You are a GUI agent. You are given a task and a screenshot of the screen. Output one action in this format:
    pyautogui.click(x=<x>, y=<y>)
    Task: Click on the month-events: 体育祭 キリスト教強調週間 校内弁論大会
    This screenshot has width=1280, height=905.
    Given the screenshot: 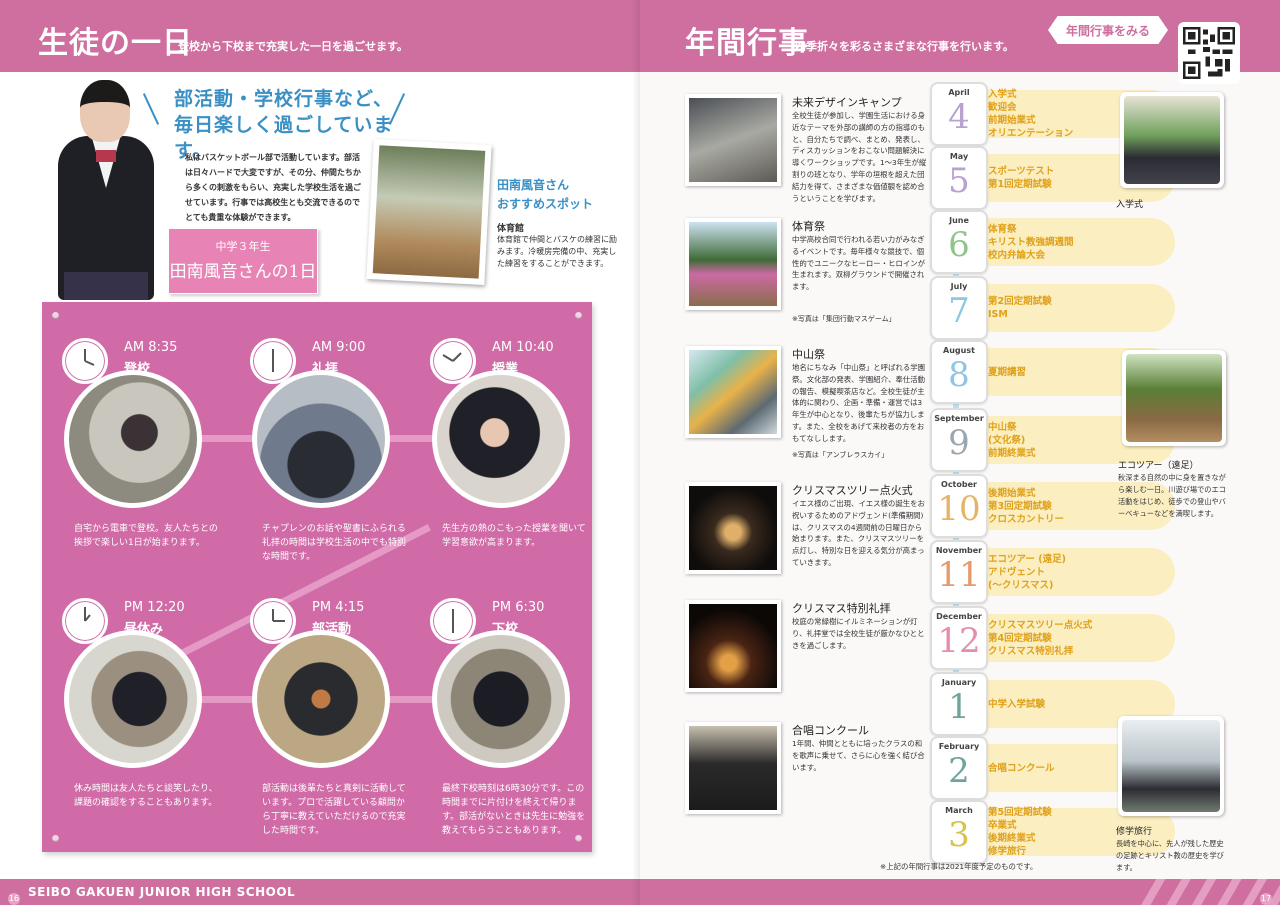 What is the action you would take?
    pyautogui.click(x=1031, y=242)
    